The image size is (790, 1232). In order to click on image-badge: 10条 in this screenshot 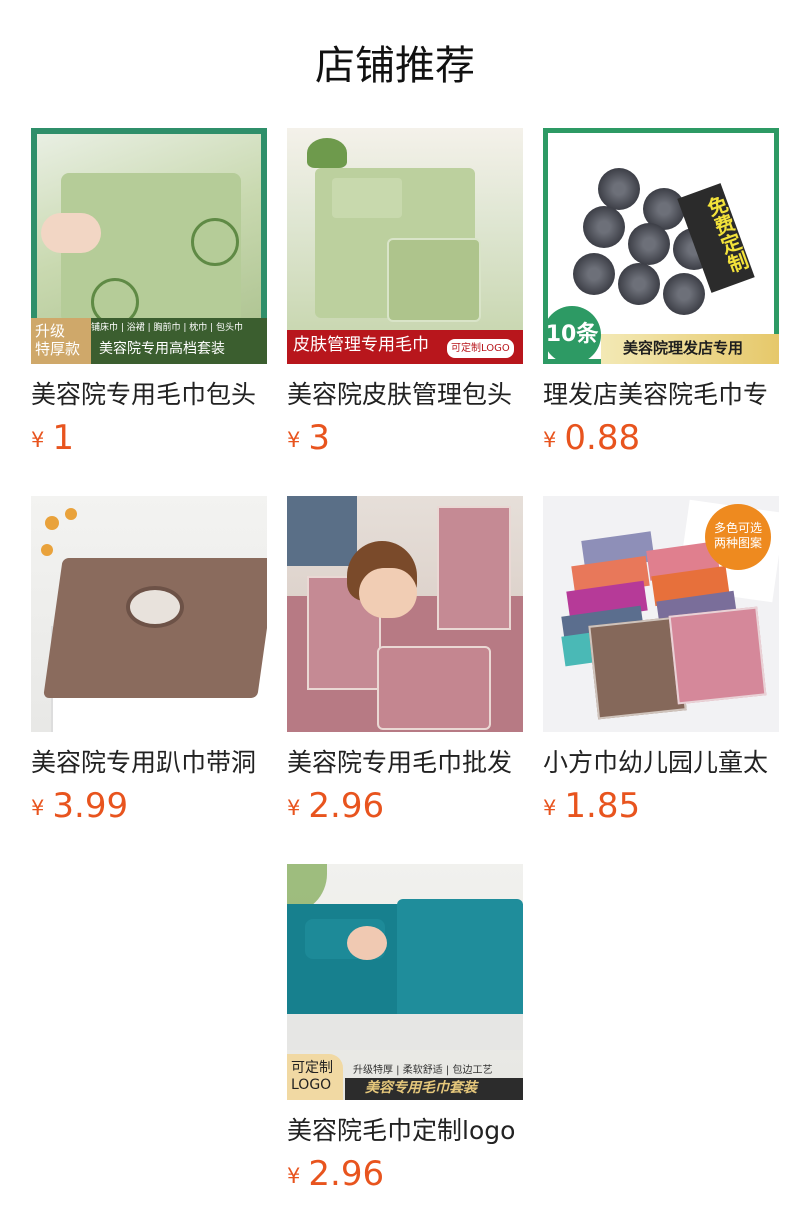, I will do `click(572, 335)`.